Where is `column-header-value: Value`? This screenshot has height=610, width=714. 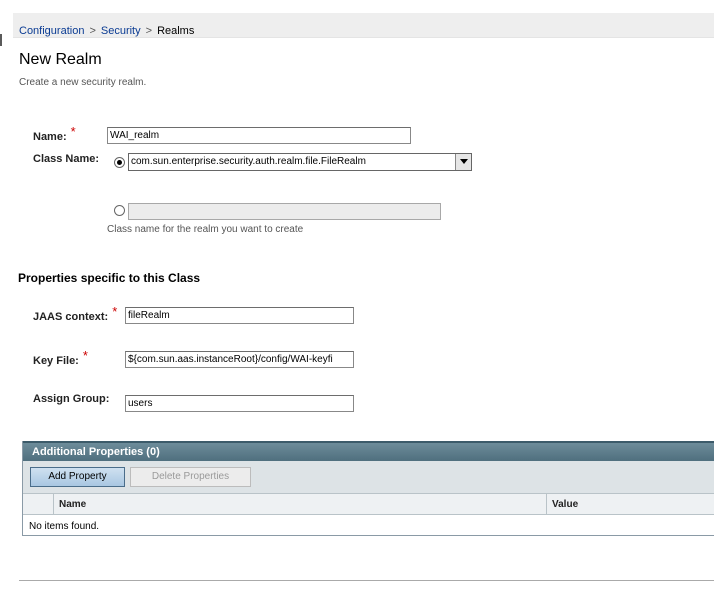
column-header-value: Value is located at coordinates (565, 504).